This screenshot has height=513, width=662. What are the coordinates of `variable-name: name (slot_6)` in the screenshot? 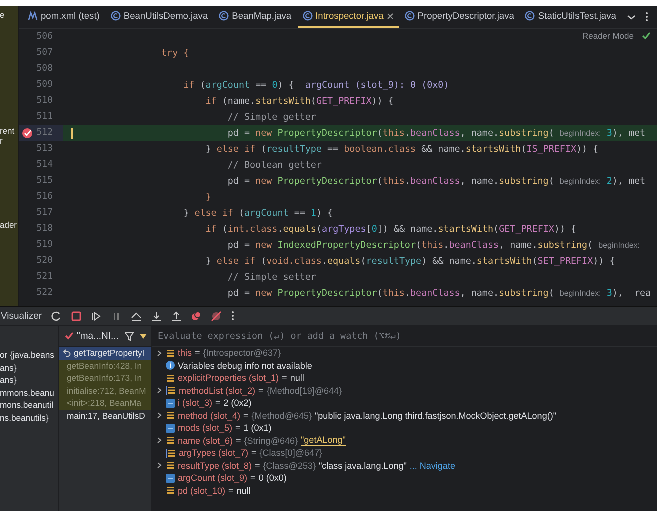 It's located at (206, 441).